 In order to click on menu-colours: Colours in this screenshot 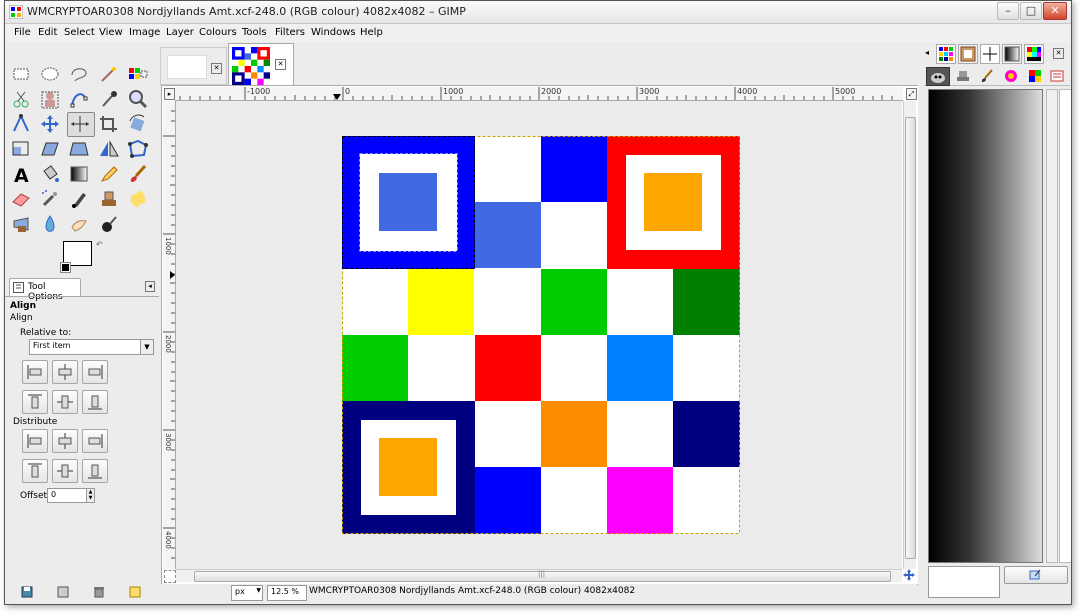, I will do `click(218, 32)`.